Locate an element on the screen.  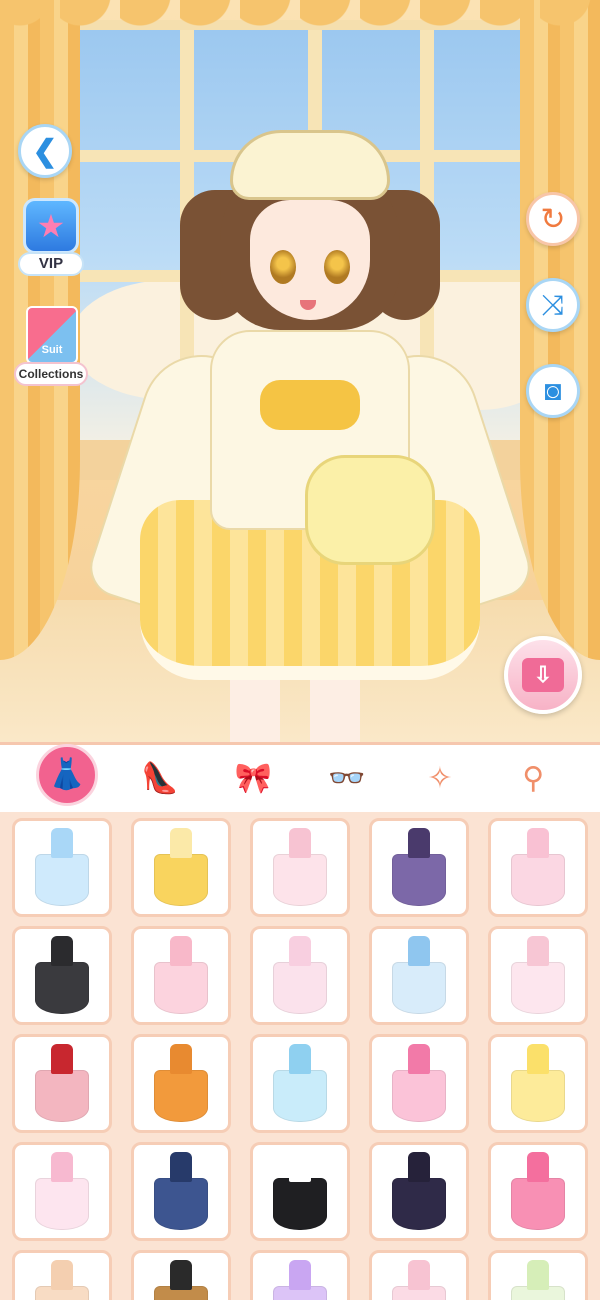
earrings-icon: ✧ is located at coordinates (440, 778).